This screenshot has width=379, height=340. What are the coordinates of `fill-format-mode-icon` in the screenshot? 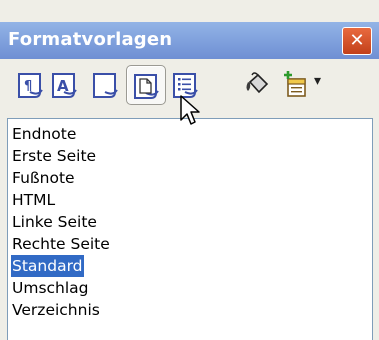 It's located at (257, 83).